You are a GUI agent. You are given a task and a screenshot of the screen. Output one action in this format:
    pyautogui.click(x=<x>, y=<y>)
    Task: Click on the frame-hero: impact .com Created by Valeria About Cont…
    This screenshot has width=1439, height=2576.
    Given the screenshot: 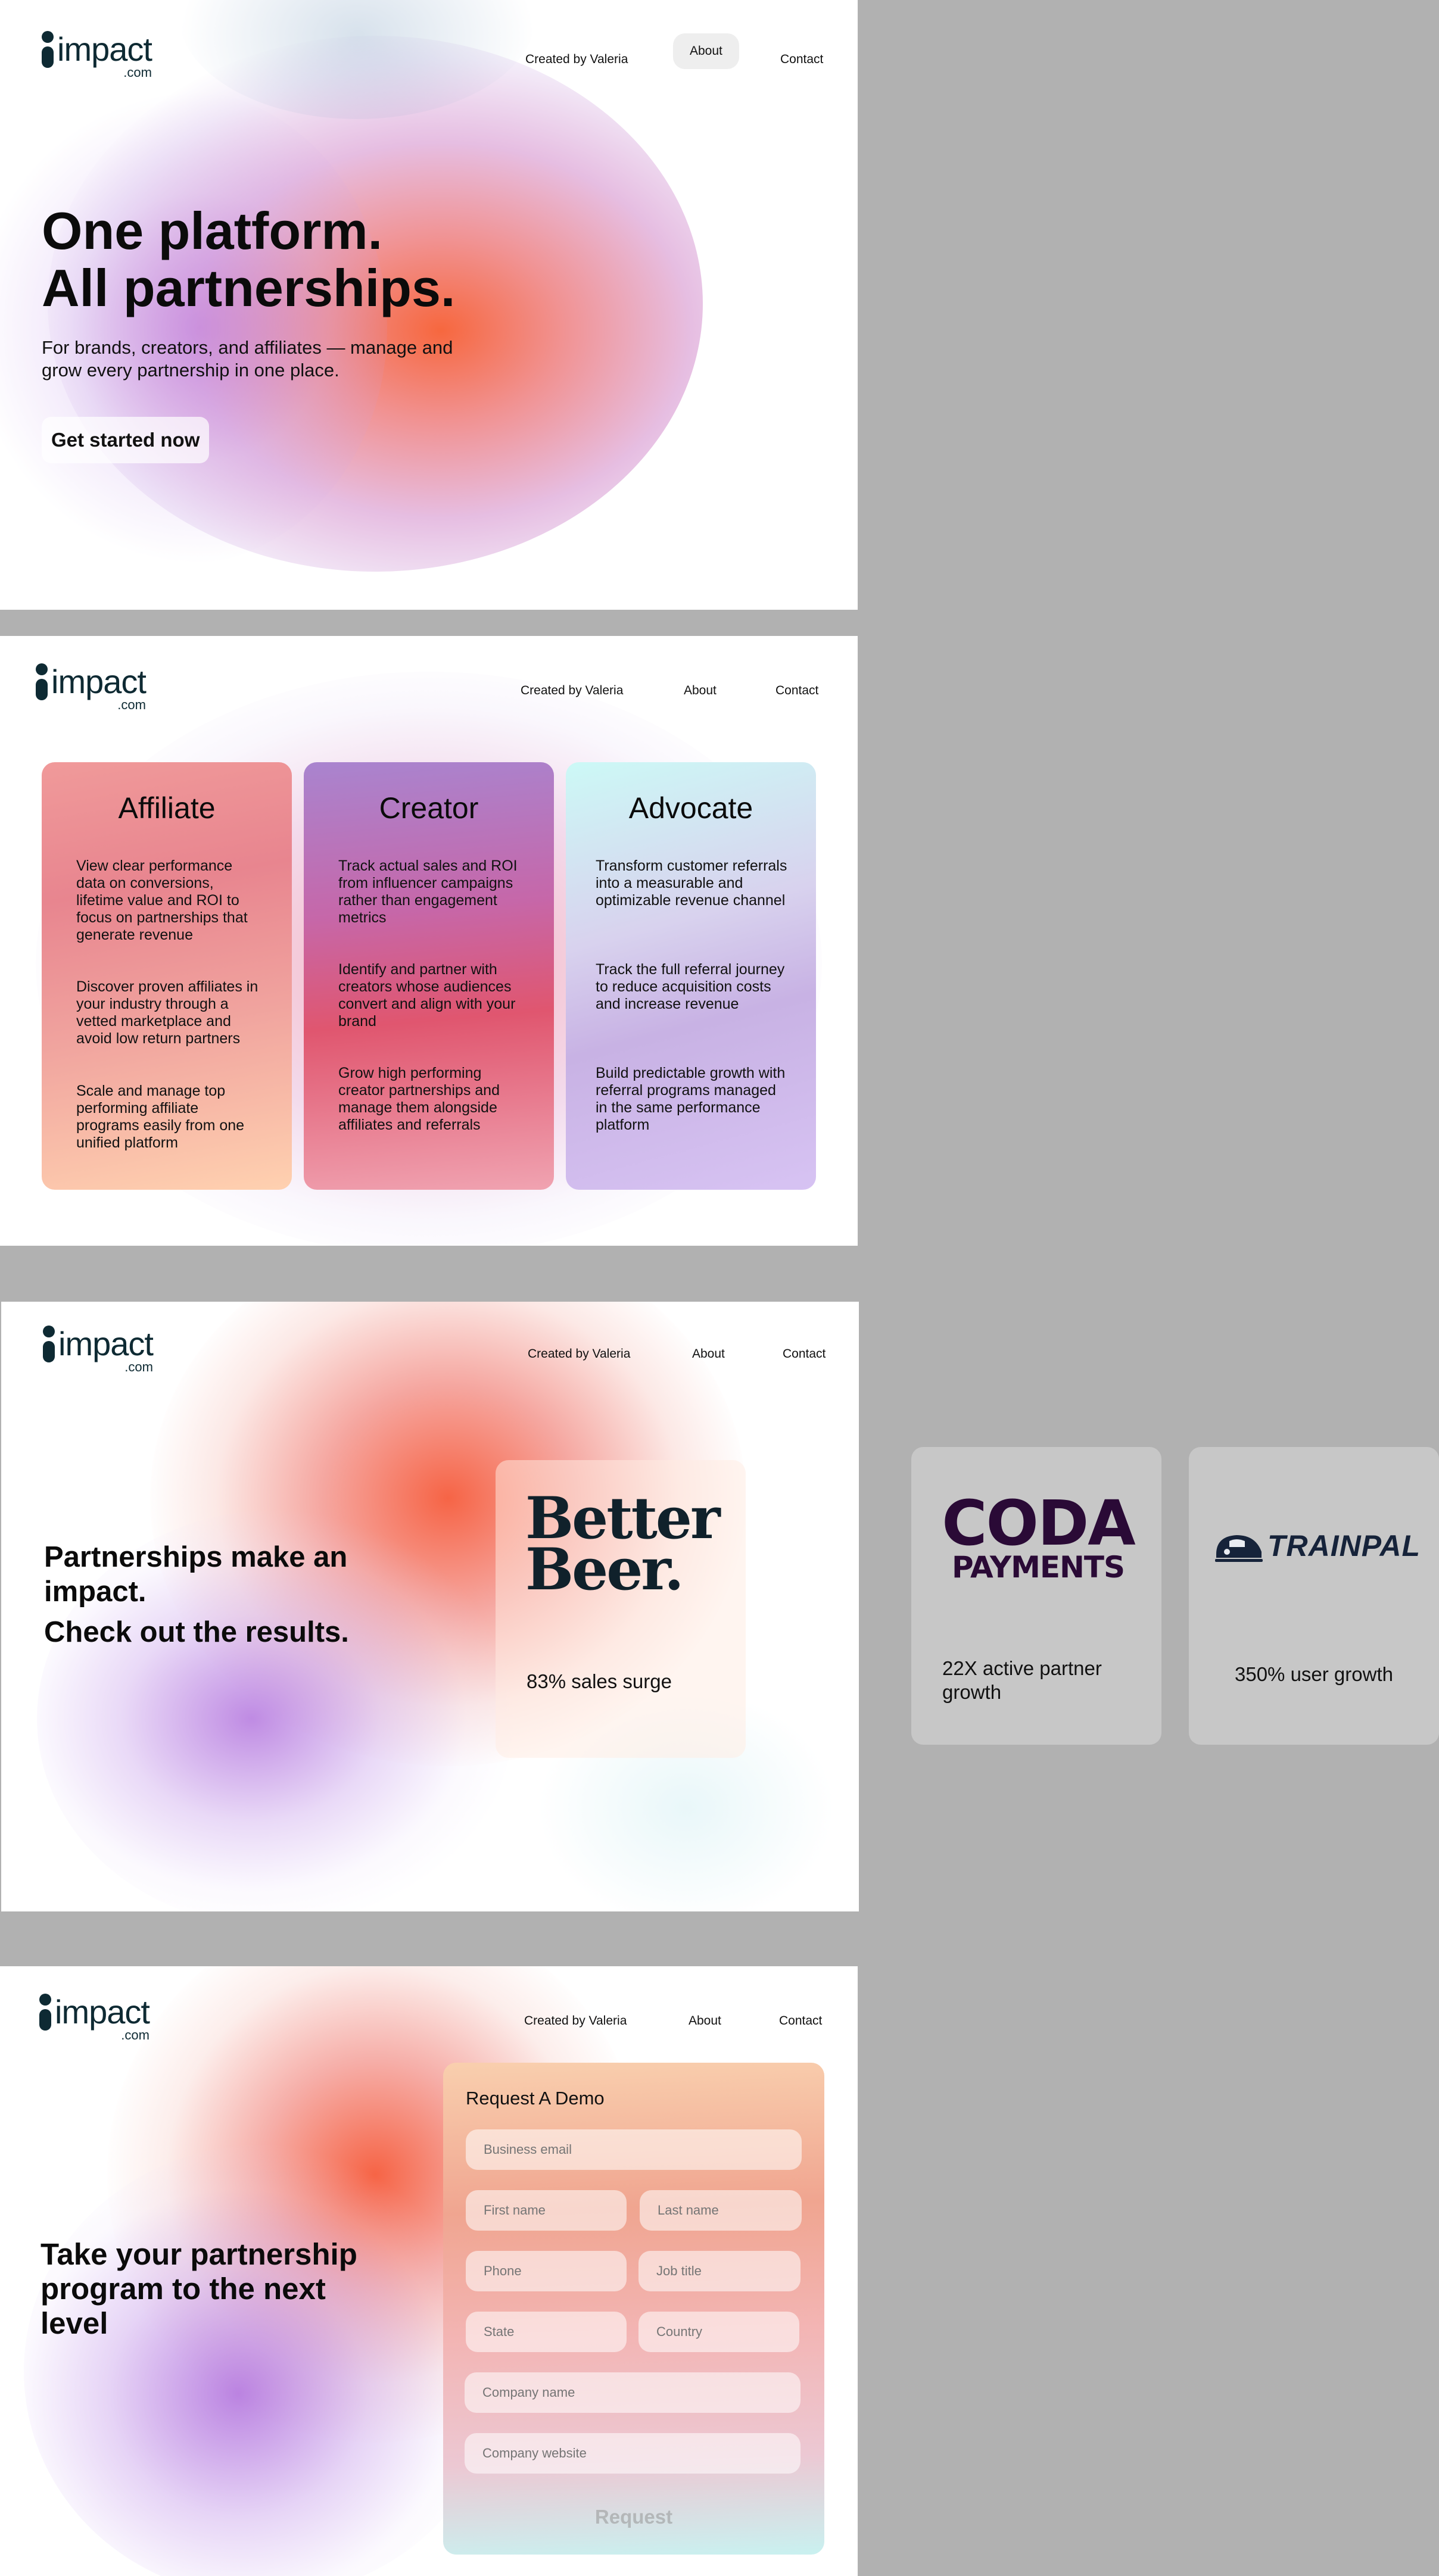 What is the action you would take?
    pyautogui.click(x=429, y=305)
    